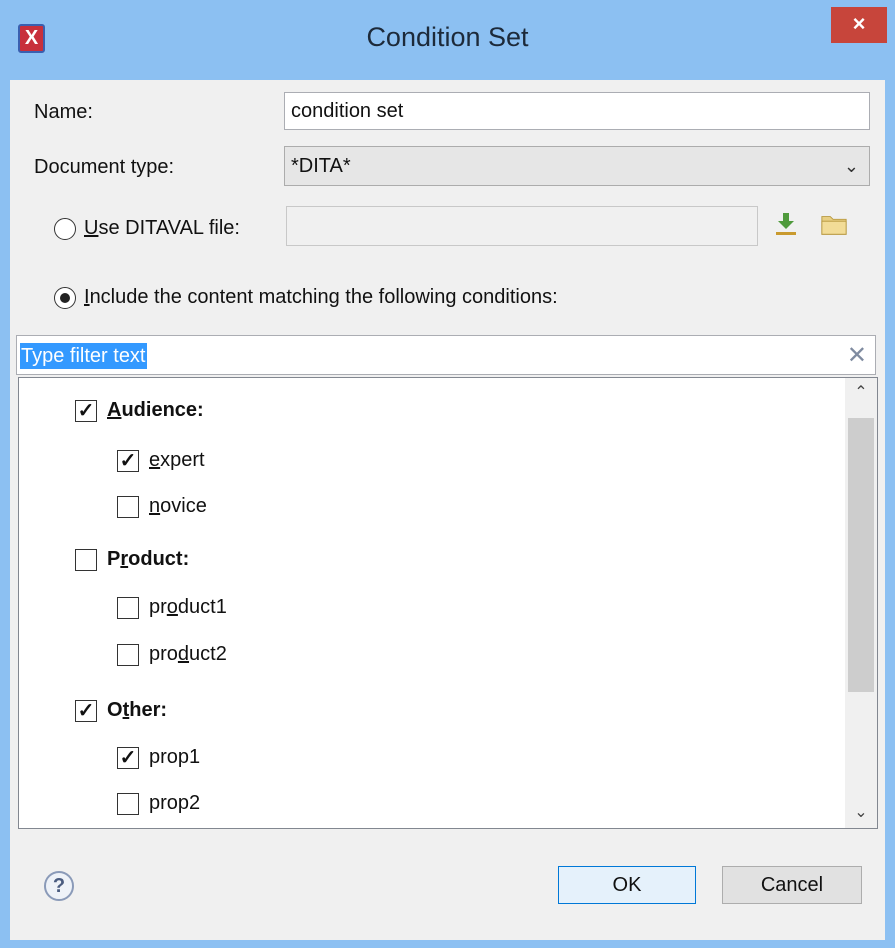 This screenshot has width=895, height=948. I want to click on tree-node-product1: product1, so click(188, 607).